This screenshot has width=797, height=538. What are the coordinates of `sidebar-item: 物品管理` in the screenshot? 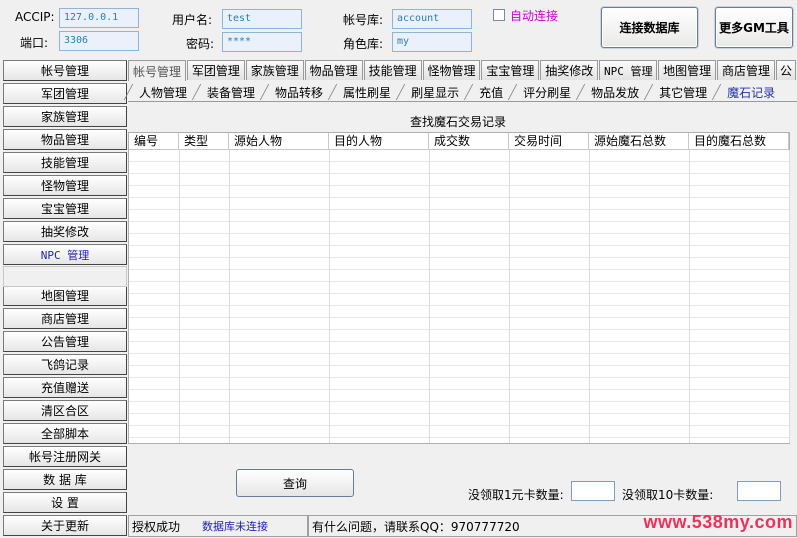 It's located at (65, 139).